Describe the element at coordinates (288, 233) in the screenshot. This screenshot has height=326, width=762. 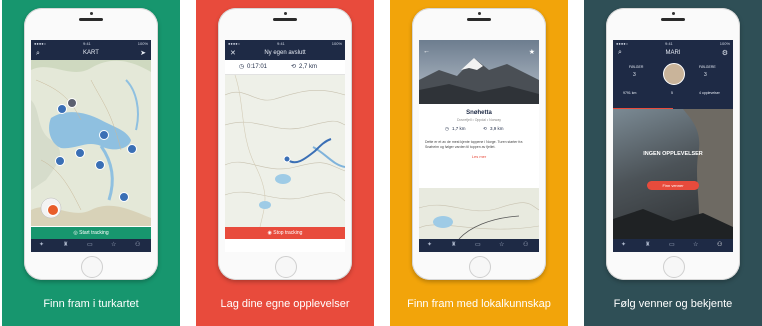
I see `action-label: Stop tracking` at that location.